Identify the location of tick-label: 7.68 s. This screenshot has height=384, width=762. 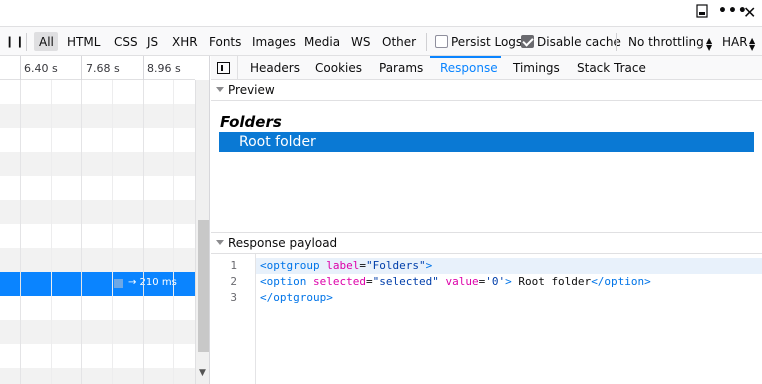
(103, 68).